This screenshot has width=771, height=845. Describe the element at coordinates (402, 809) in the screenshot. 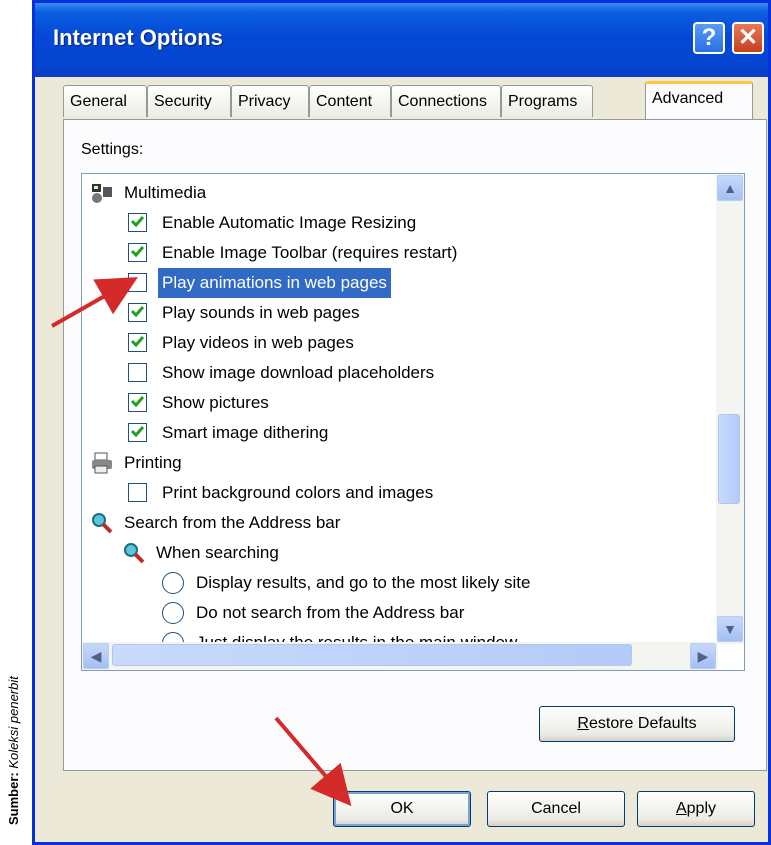

I see `ok-button: OK` at that location.